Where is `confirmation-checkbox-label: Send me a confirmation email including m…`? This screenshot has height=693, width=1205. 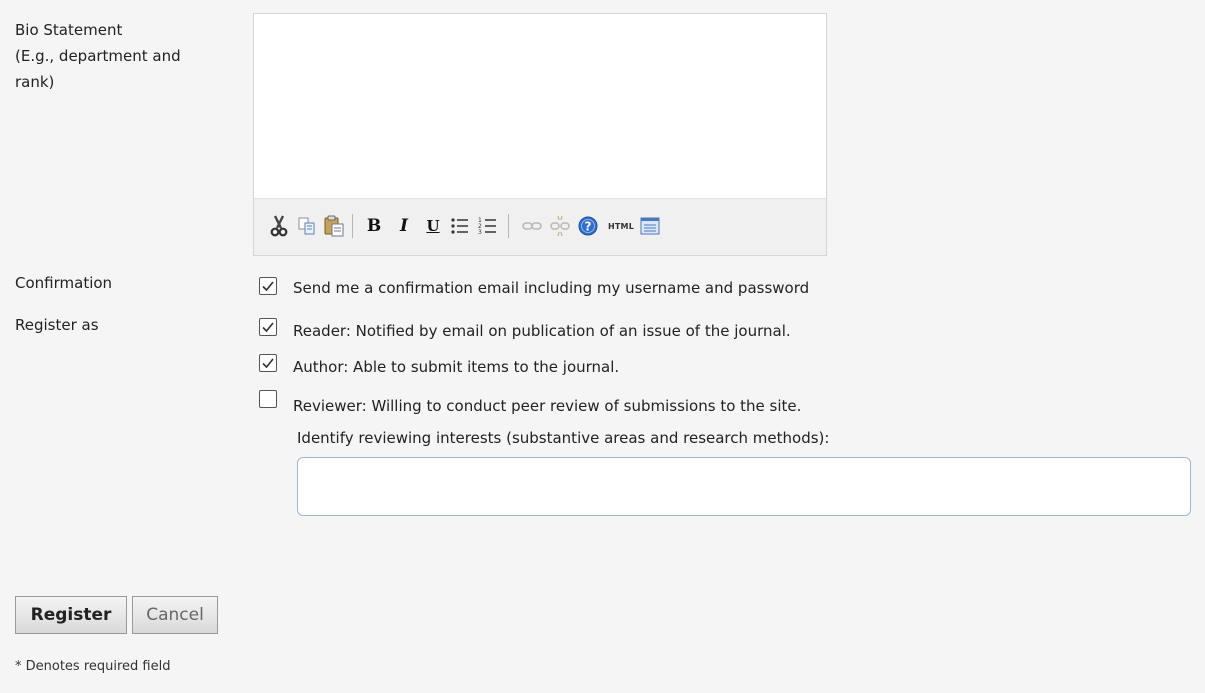
confirmation-checkbox-label: Send me a confirmation email including m… is located at coordinates (551, 288).